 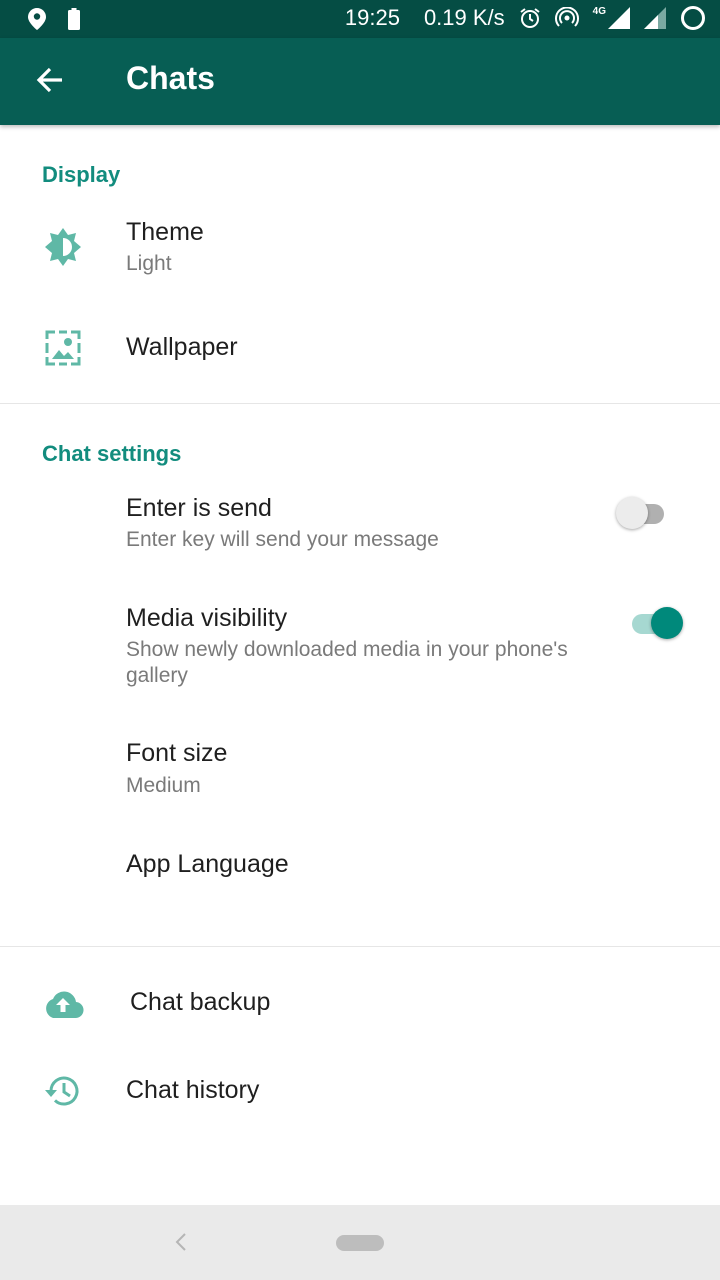 What do you see at coordinates (199, 508) in the screenshot?
I see `setting-title: Enter is send` at bounding box center [199, 508].